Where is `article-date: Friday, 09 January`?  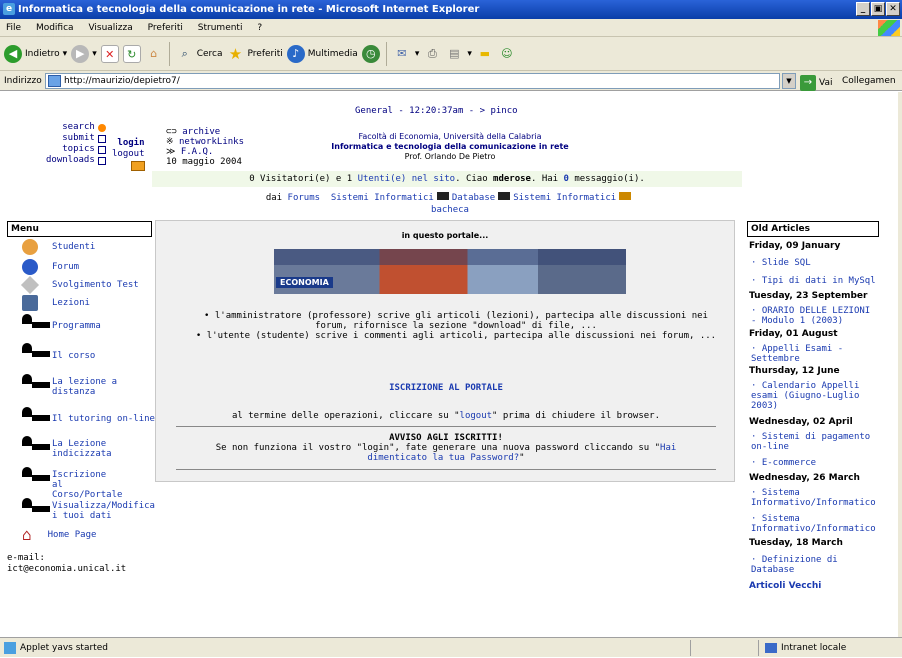
article-date: Friday, 09 January is located at coordinates (795, 246).